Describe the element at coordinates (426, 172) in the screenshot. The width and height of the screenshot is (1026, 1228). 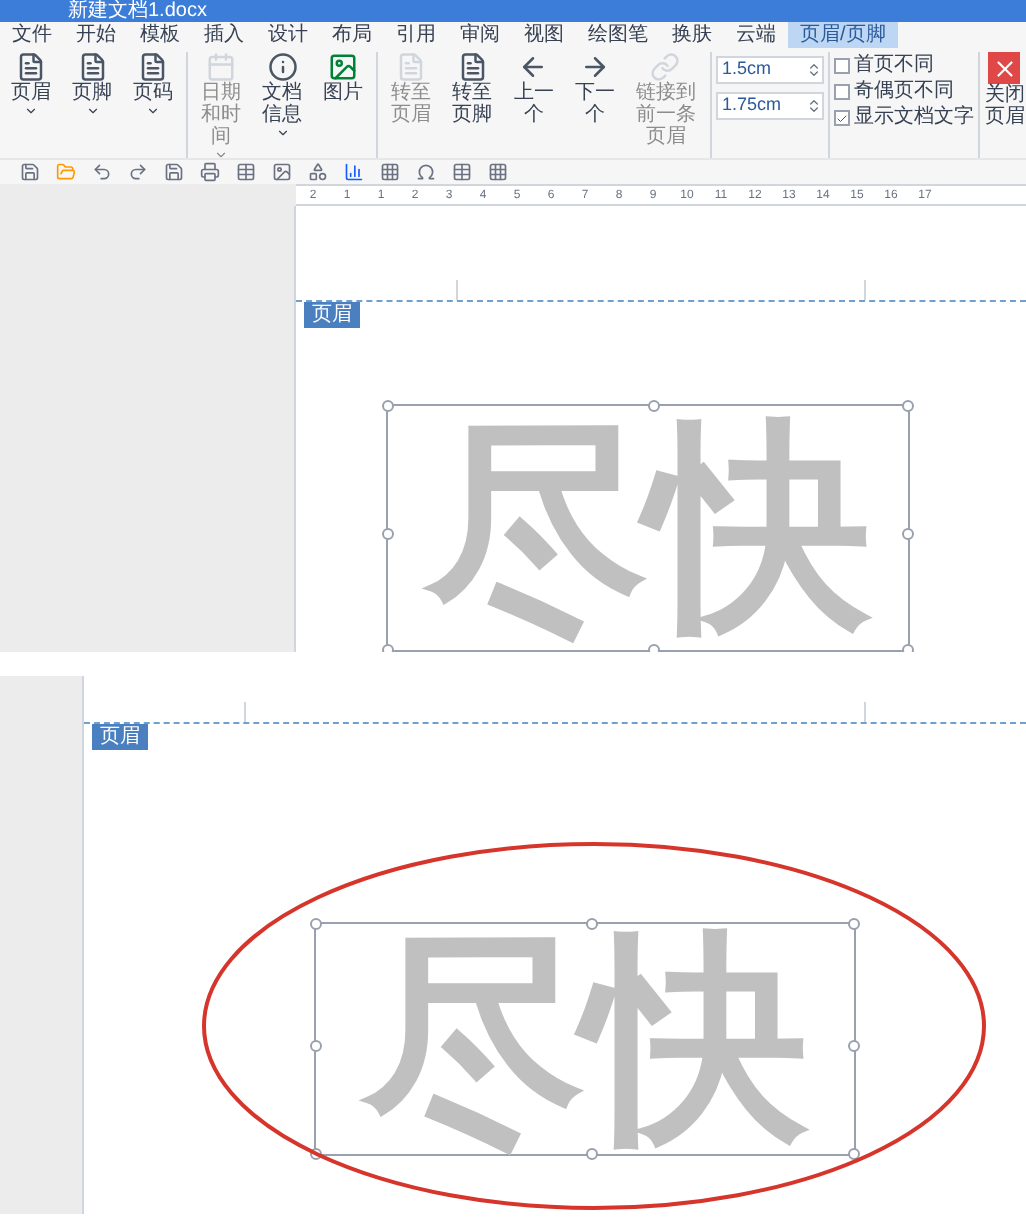
I see `omega-icon` at that location.